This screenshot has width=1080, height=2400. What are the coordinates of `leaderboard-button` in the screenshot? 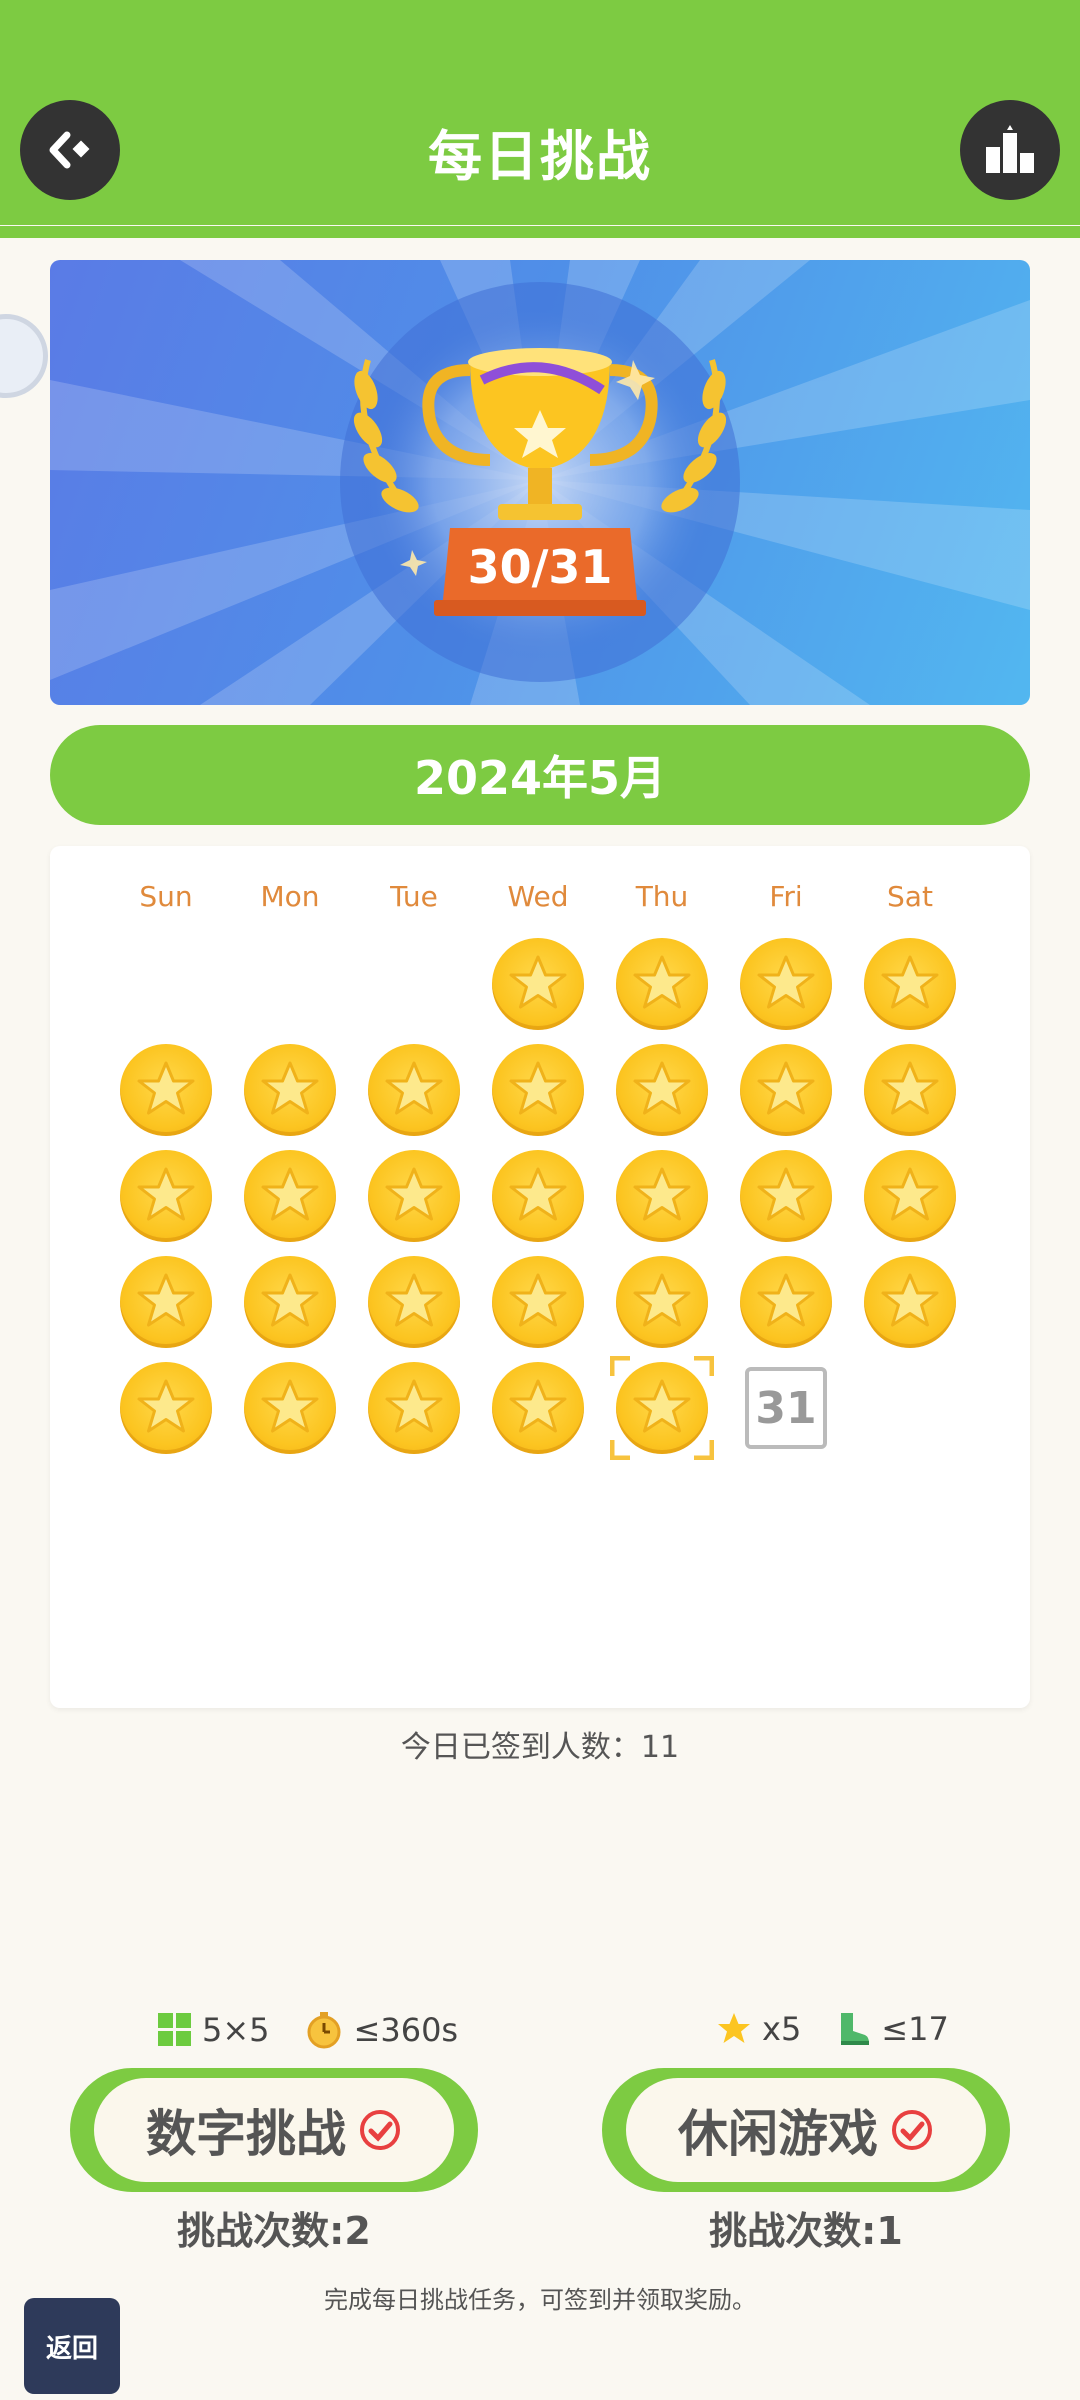 It's located at (1010, 150).